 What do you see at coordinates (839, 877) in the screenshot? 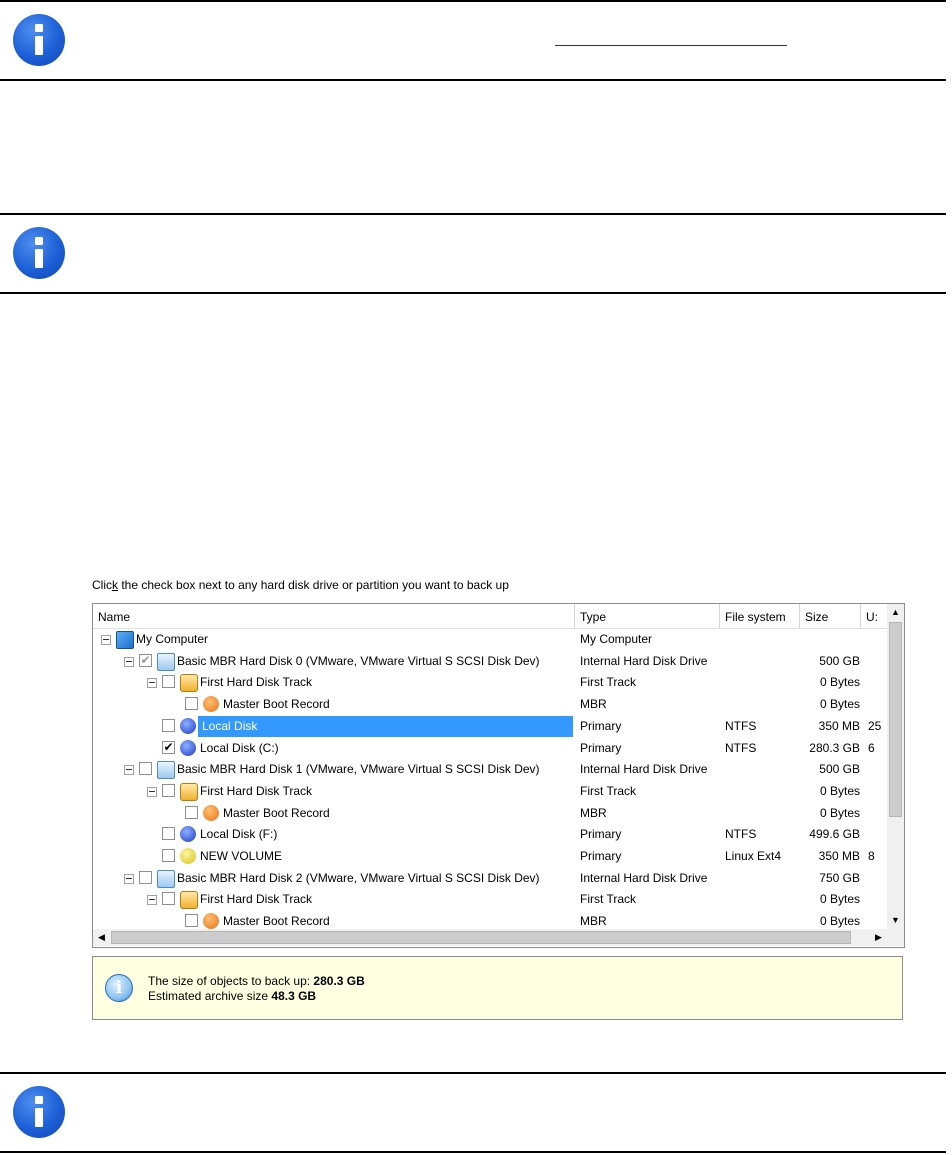
I see `row-size: 750 GB` at bounding box center [839, 877].